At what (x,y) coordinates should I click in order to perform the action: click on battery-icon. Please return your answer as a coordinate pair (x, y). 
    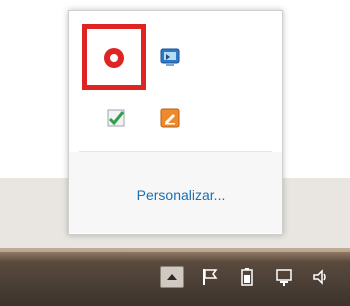
    Looking at the image, I should click on (247, 277).